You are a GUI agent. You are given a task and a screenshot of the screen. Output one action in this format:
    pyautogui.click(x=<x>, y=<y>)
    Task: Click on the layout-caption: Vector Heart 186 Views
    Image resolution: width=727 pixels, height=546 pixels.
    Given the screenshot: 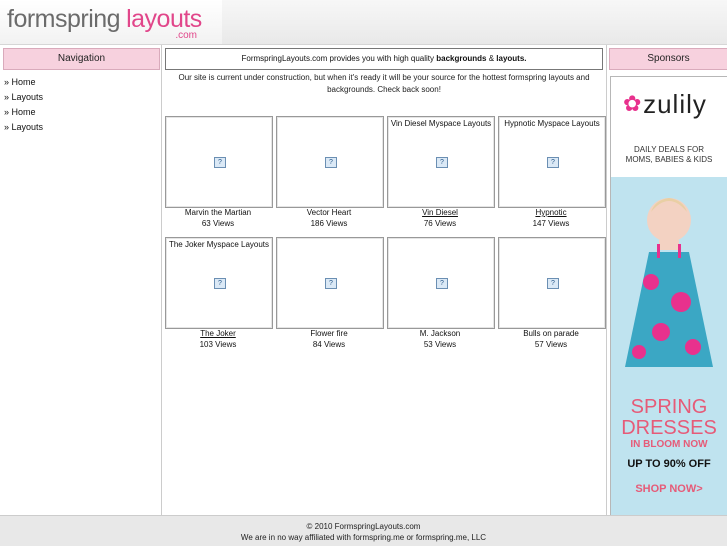 What is the action you would take?
    pyautogui.click(x=329, y=218)
    